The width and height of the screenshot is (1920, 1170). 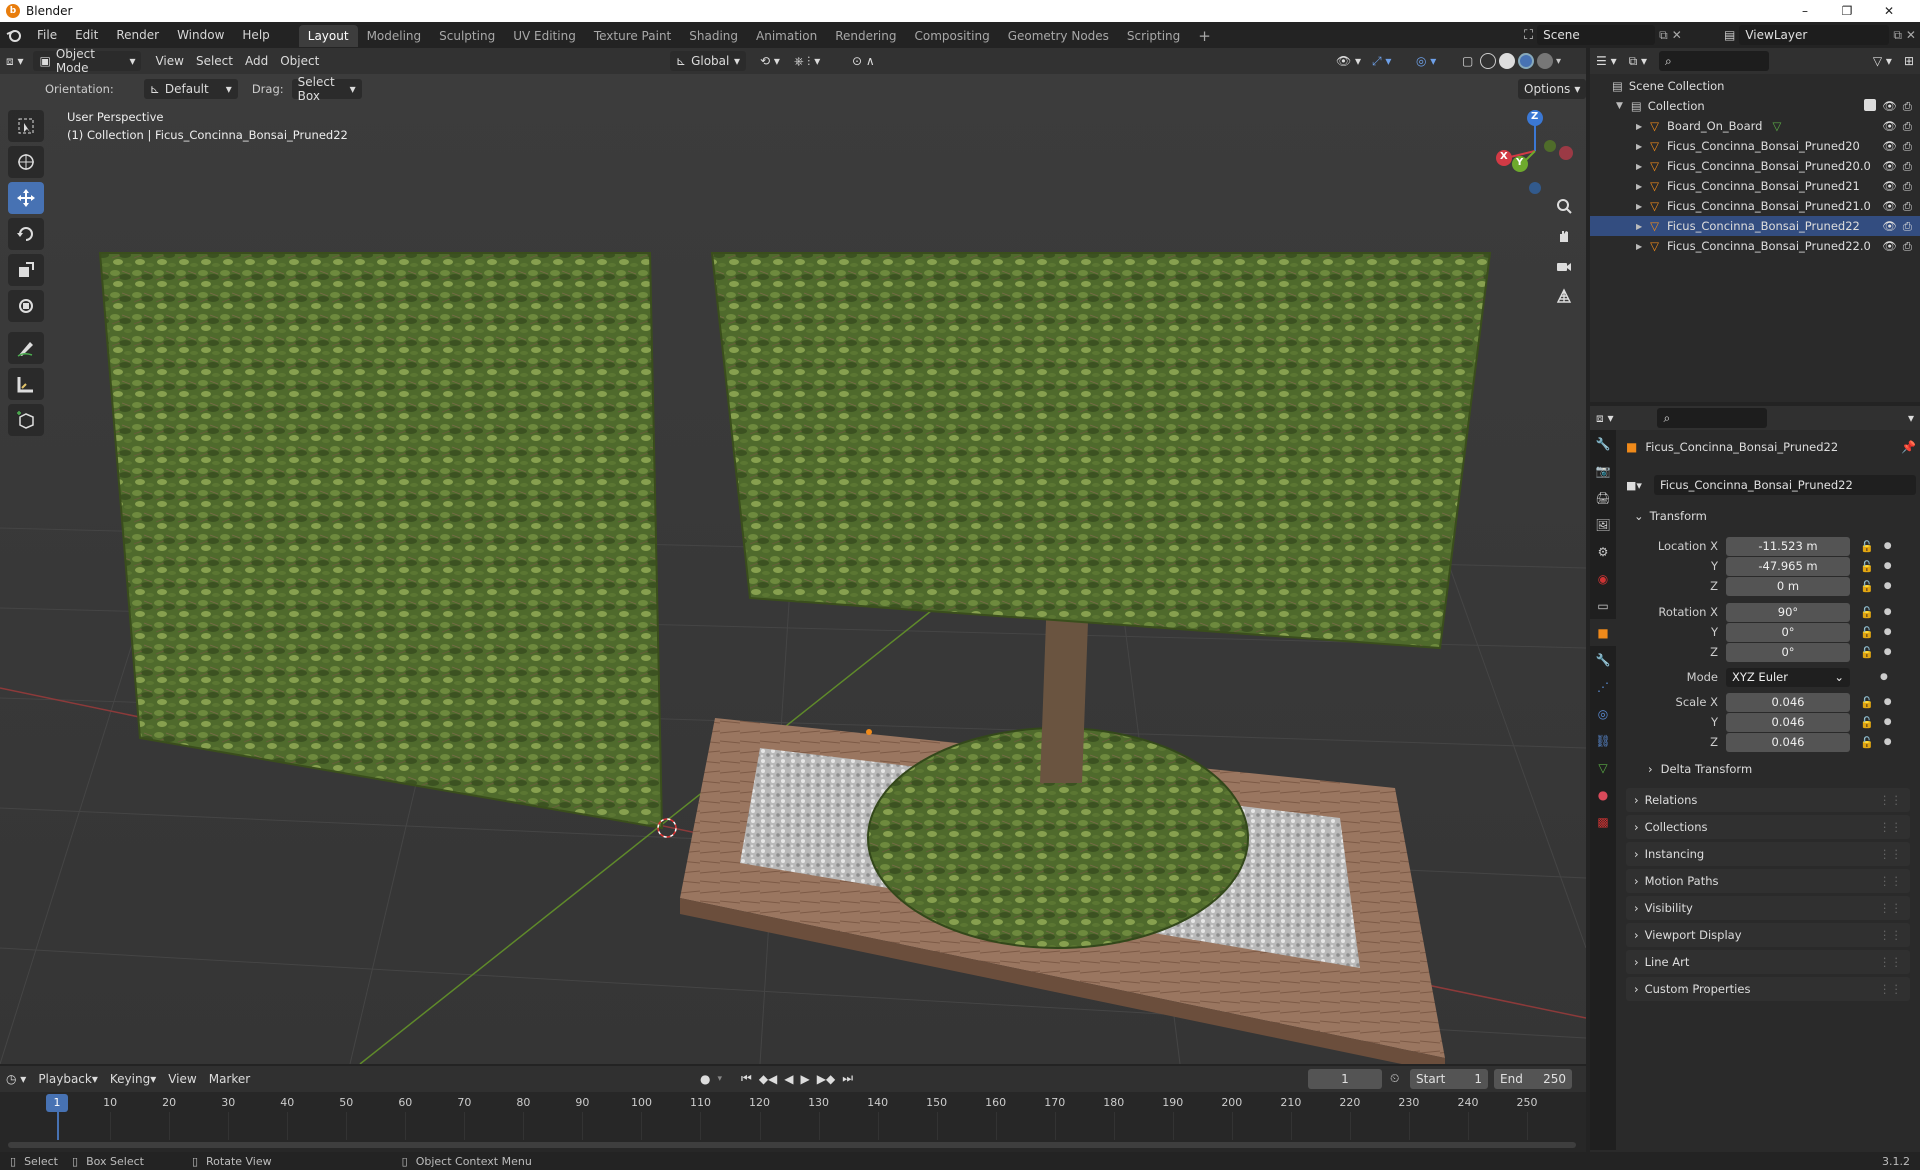 I want to click on view-layer-selector: ViewLayer, so click(x=1814, y=35).